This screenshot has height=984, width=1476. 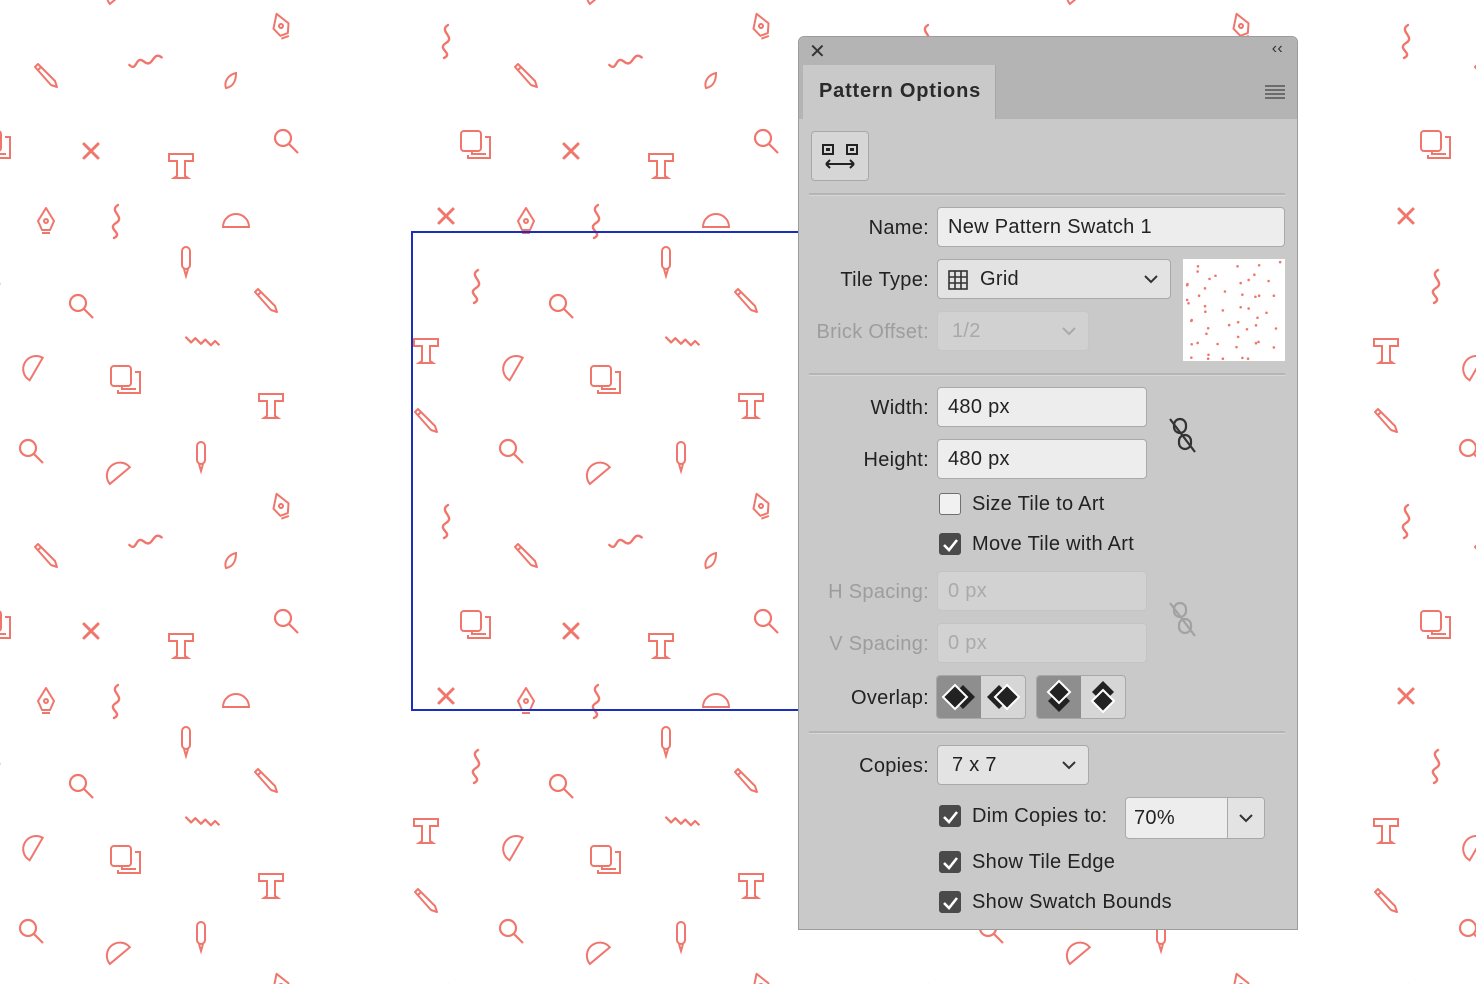 I want to click on pattern-drop-icon, so click(x=710, y=80).